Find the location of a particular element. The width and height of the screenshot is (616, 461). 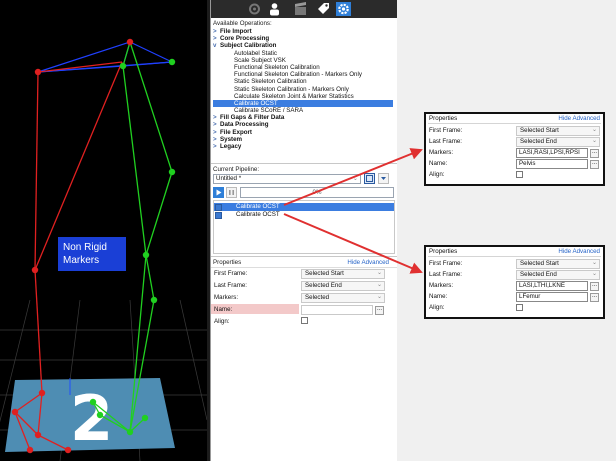

tag-icon is located at coordinates (323, 9).